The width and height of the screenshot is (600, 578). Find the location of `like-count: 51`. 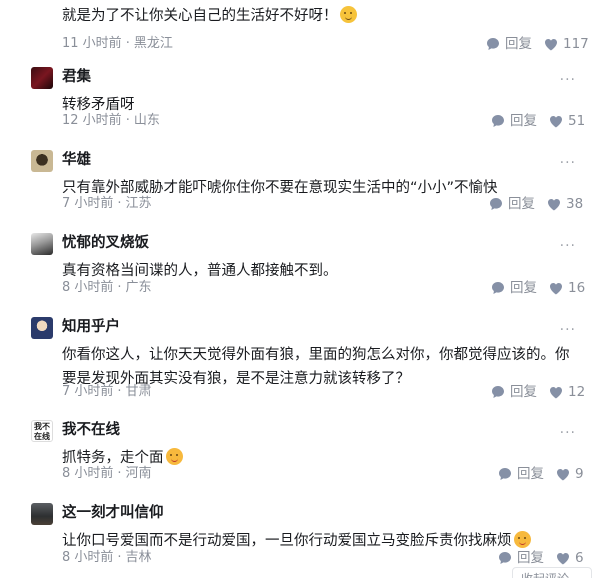

like-count: 51 is located at coordinates (577, 121).